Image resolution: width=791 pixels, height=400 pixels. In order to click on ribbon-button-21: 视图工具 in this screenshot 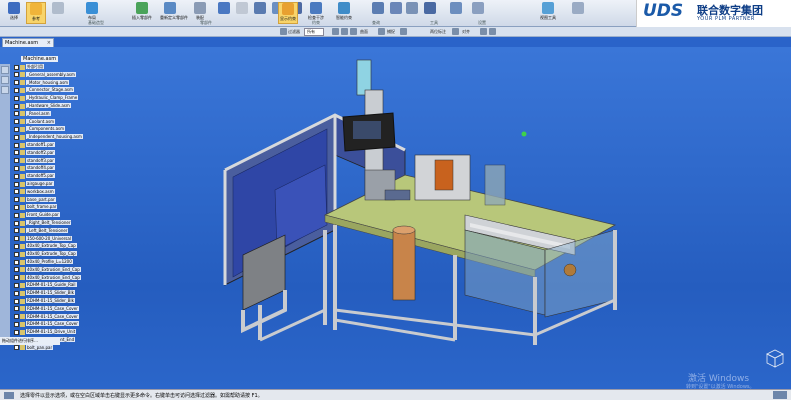, I will do `click(548, 13)`.